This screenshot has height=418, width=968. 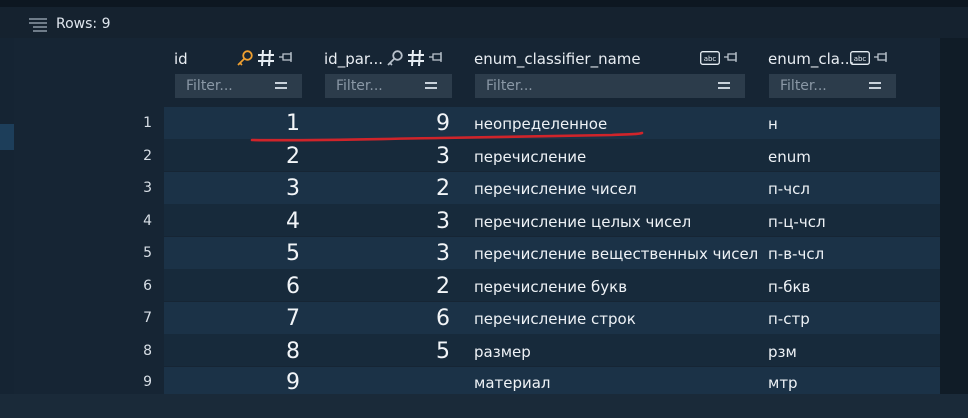 What do you see at coordinates (280, 318) in the screenshot?
I see `cell-id: 7` at bounding box center [280, 318].